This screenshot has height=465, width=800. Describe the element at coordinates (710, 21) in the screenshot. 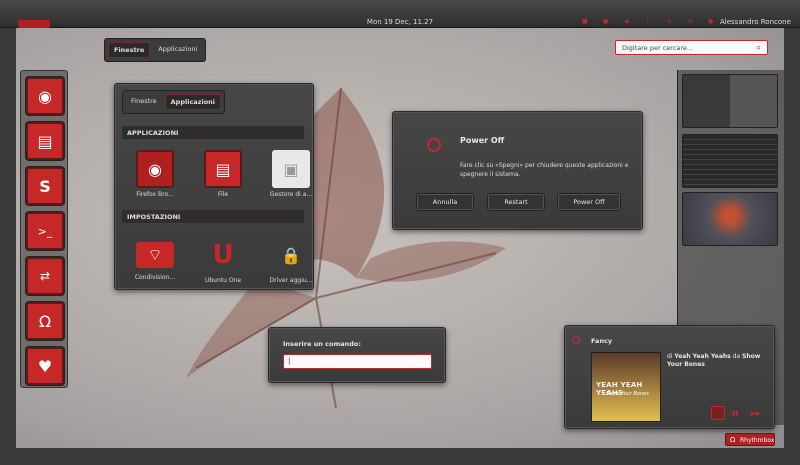

I see `user-status-icon: ●` at that location.